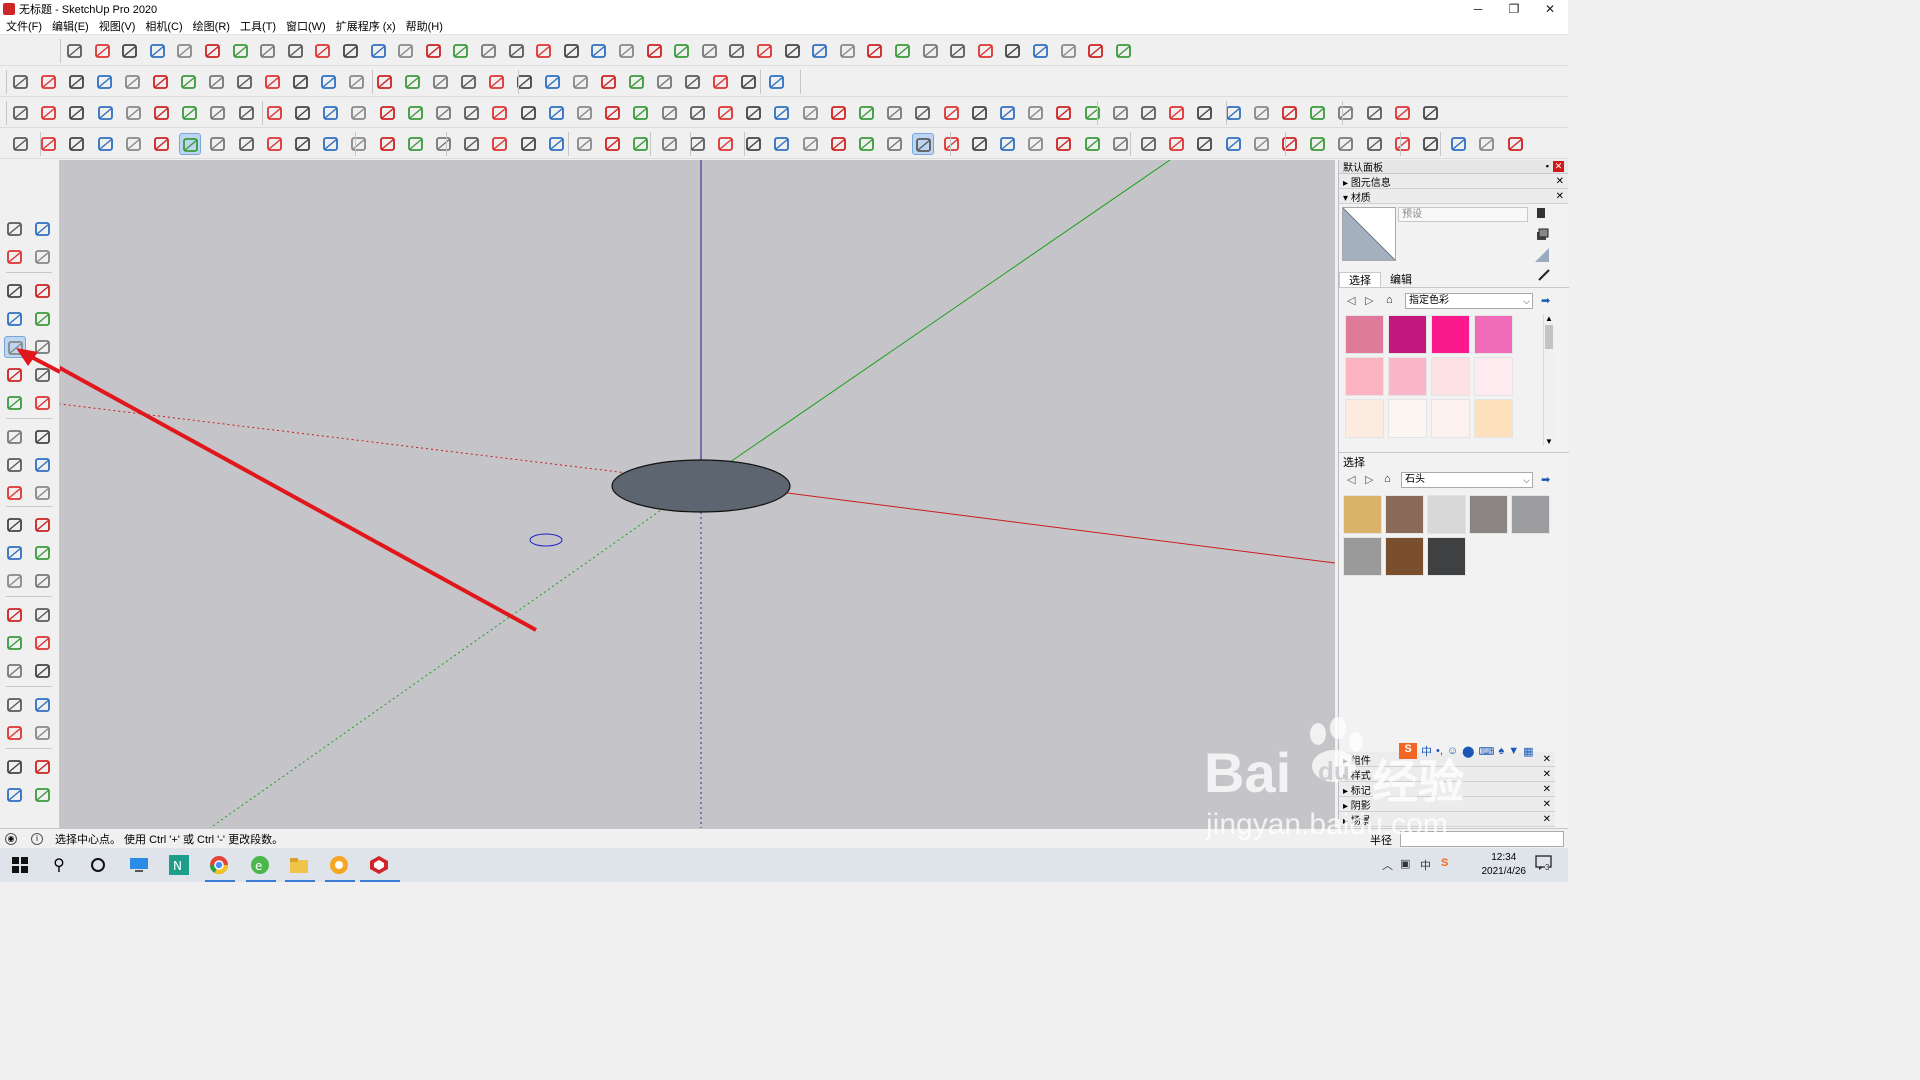 This screenshot has width=1920, height=1080. Describe the element at coordinates (1549, 441) in the screenshot. I see `scroll-down-icon: ▼` at that location.